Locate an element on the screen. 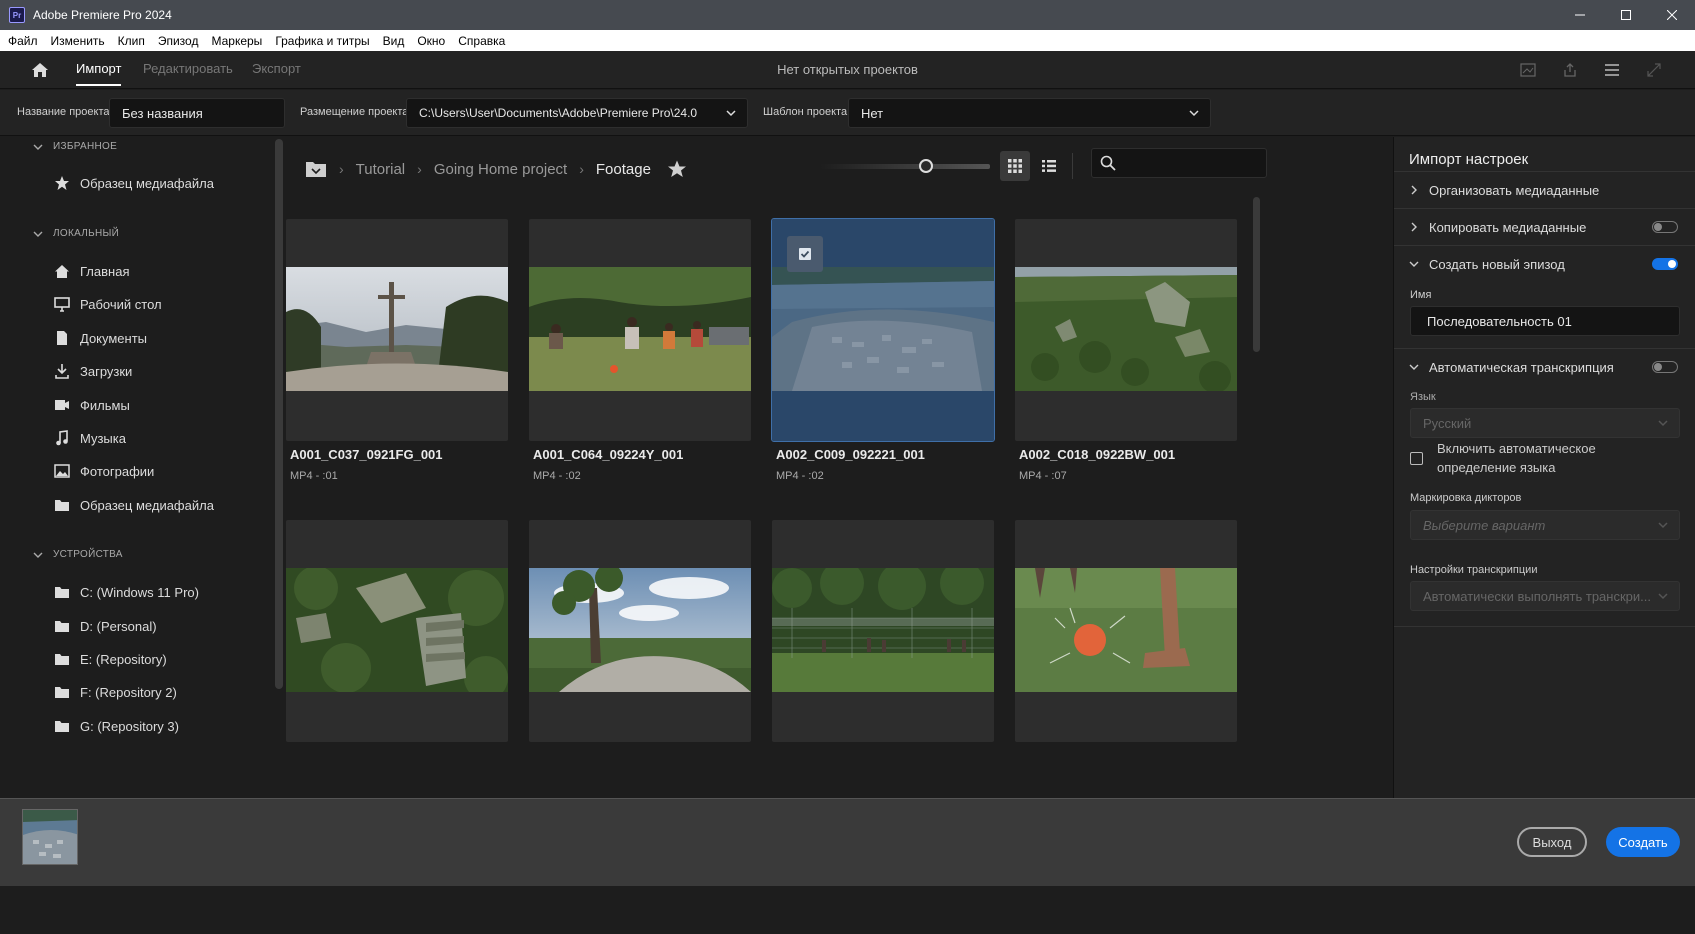 The width and height of the screenshot is (1695, 934). sidebar-item-label: Документы is located at coordinates (114, 338).